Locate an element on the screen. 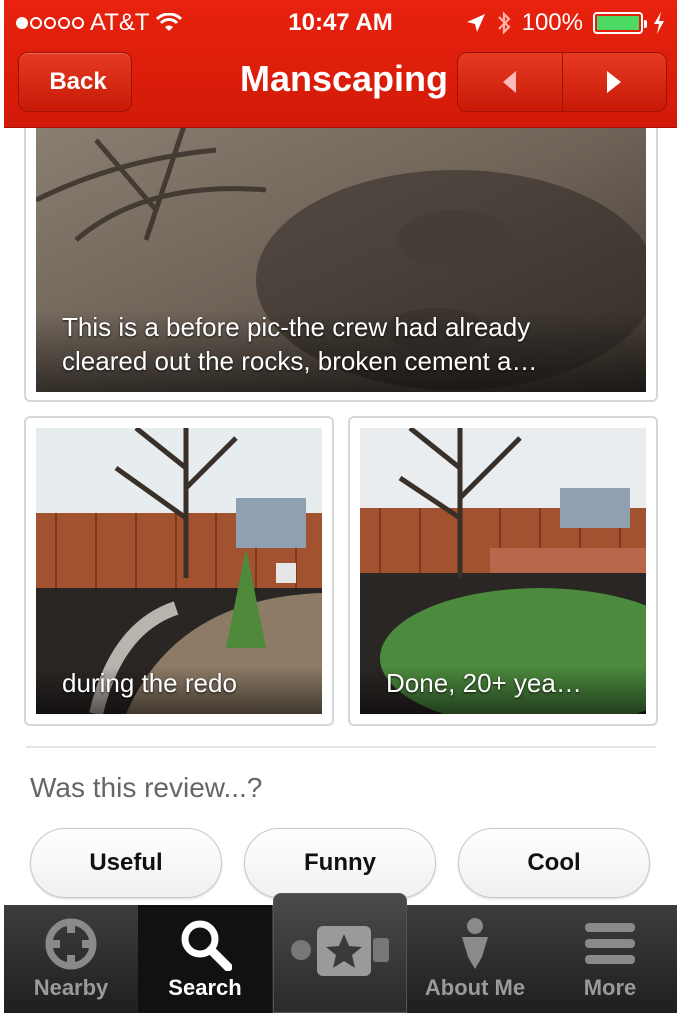  battery-icon is located at coordinates (620, 23).